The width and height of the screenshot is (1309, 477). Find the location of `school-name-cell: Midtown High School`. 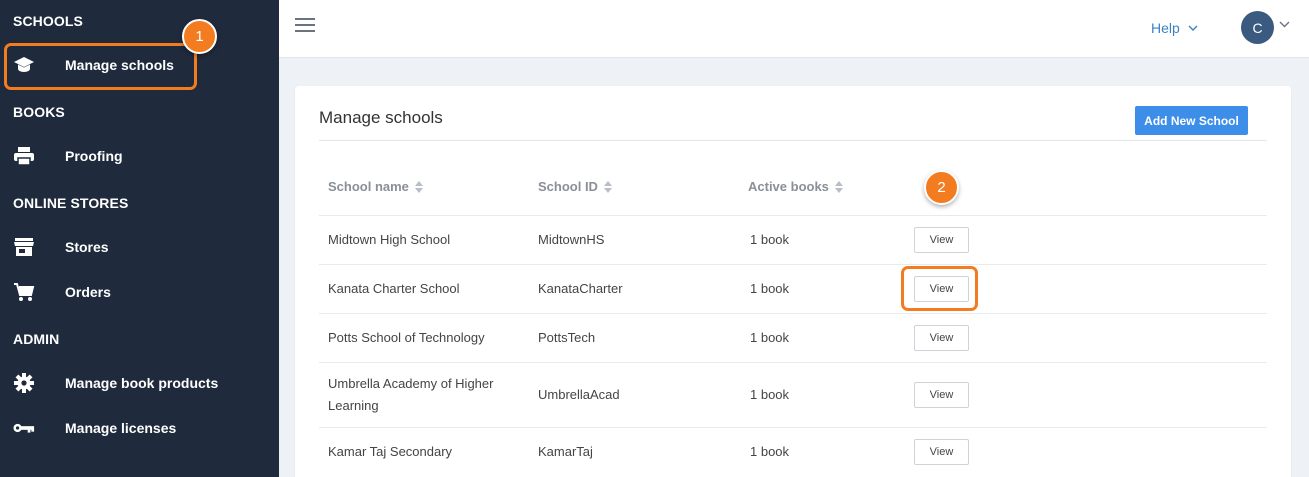

school-name-cell: Midtown High School is located at coordinates (389, 239).